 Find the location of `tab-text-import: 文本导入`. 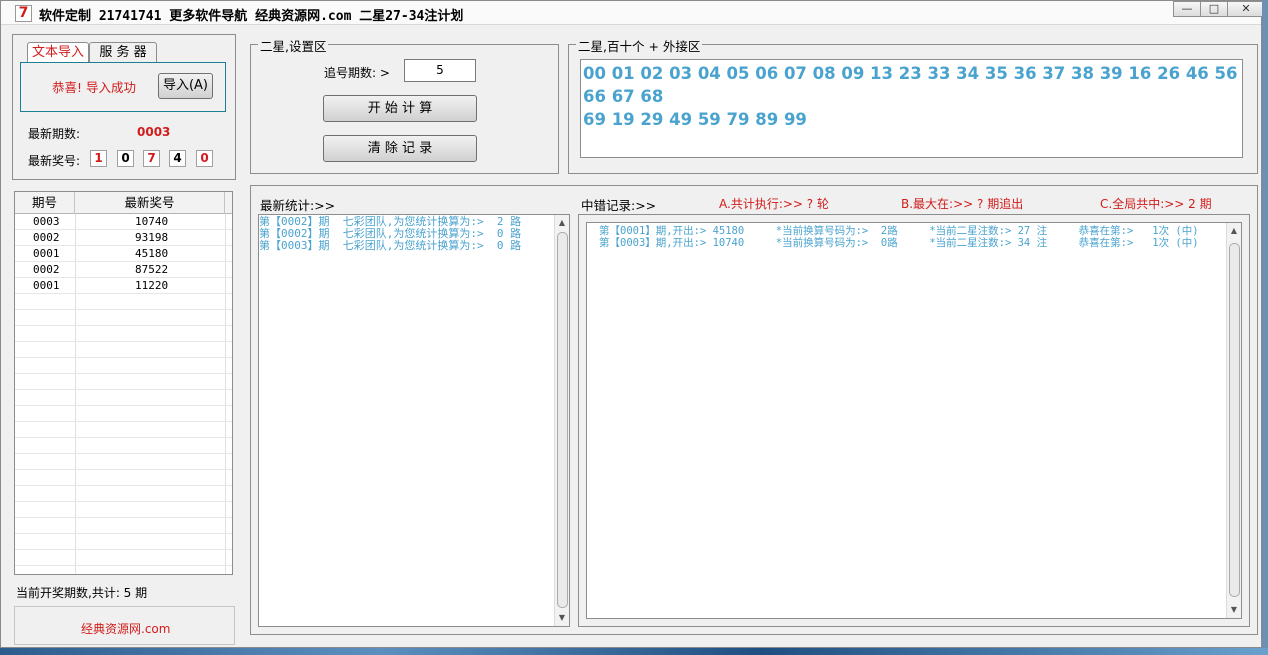

tab-text-import: 文本导入 is located at coordinates (58, 52).